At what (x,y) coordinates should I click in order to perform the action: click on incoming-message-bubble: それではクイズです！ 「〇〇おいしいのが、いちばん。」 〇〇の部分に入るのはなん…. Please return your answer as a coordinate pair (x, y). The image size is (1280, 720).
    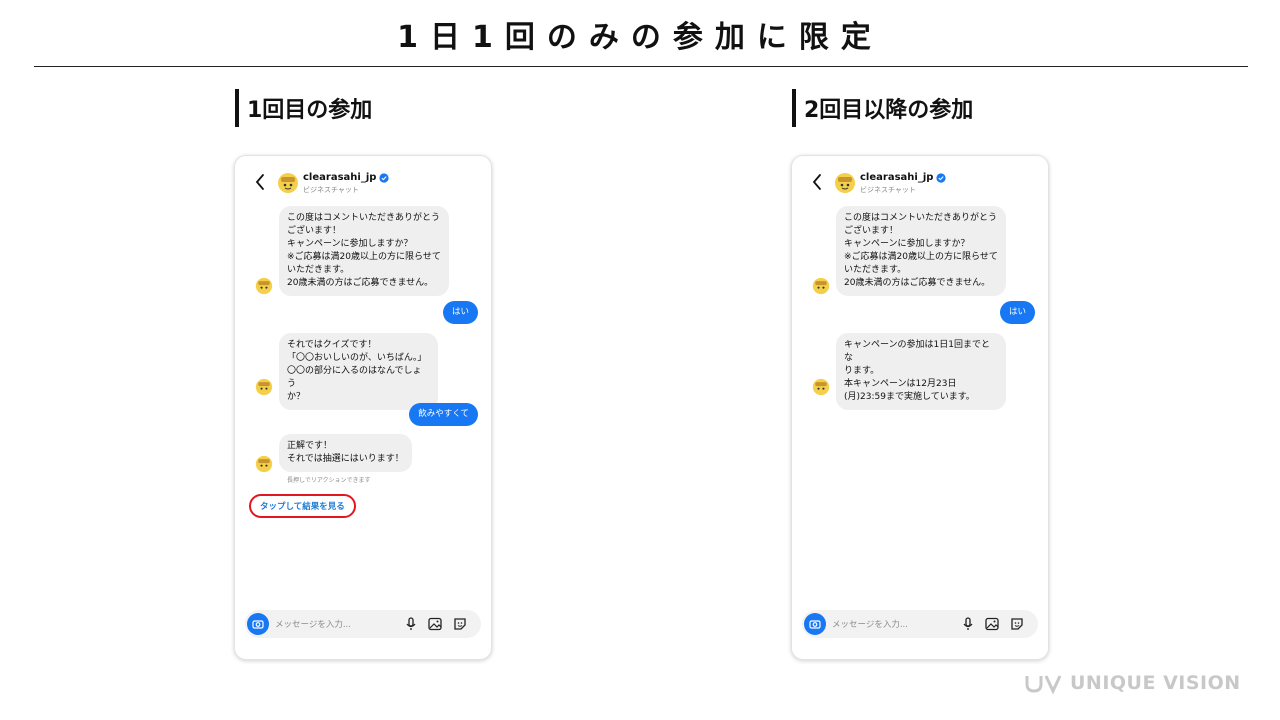
    Looking at the image, I should click on (358, 371).